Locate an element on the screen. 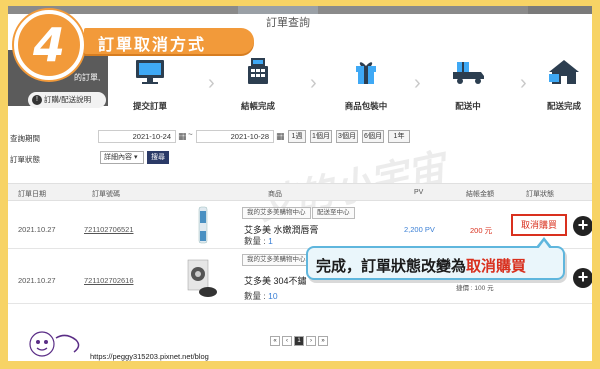 Image resolution: width=600 pixels, height=369 pixels. step-delivered: 配送完成 is located at coordinates (563, 85).